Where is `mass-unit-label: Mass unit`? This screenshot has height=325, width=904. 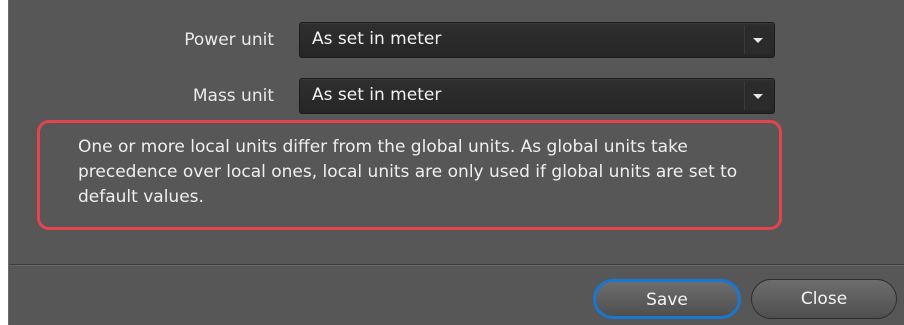 mass-unit-label: Mass unit is located at coordinates (233, 96).